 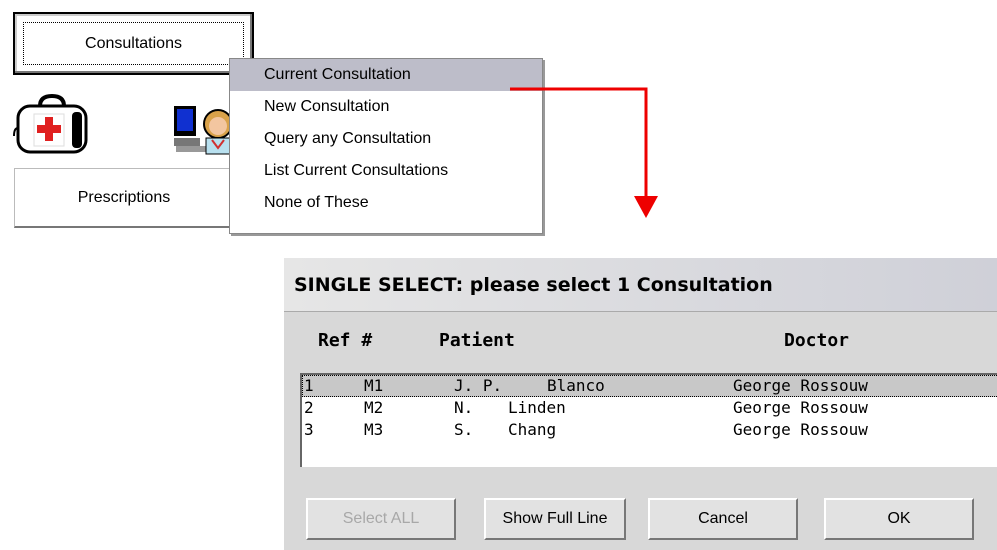 I want to click on row-surname: Blanco, so click(x=576, y=385).